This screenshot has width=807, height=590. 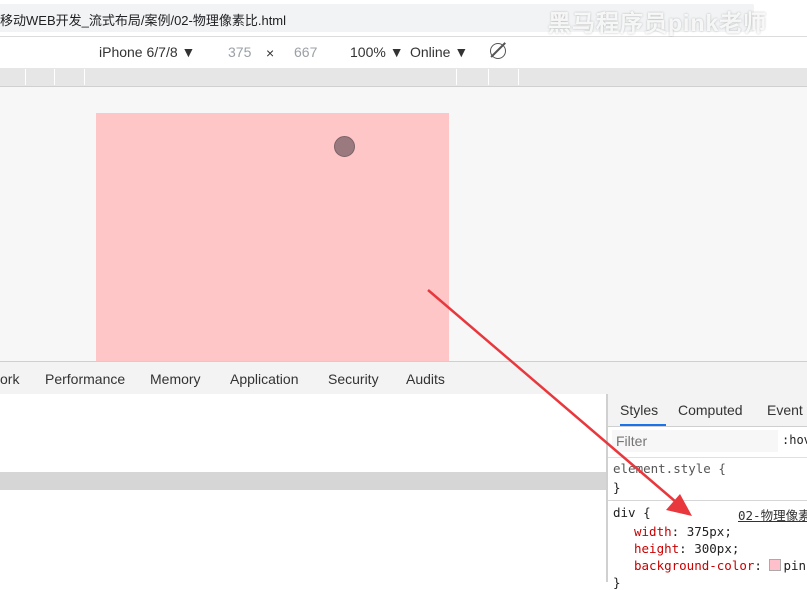 What do you see at coordinates (707, 500) in the screenshot?
I see `rule-separator` at bounding box center [707, 500].